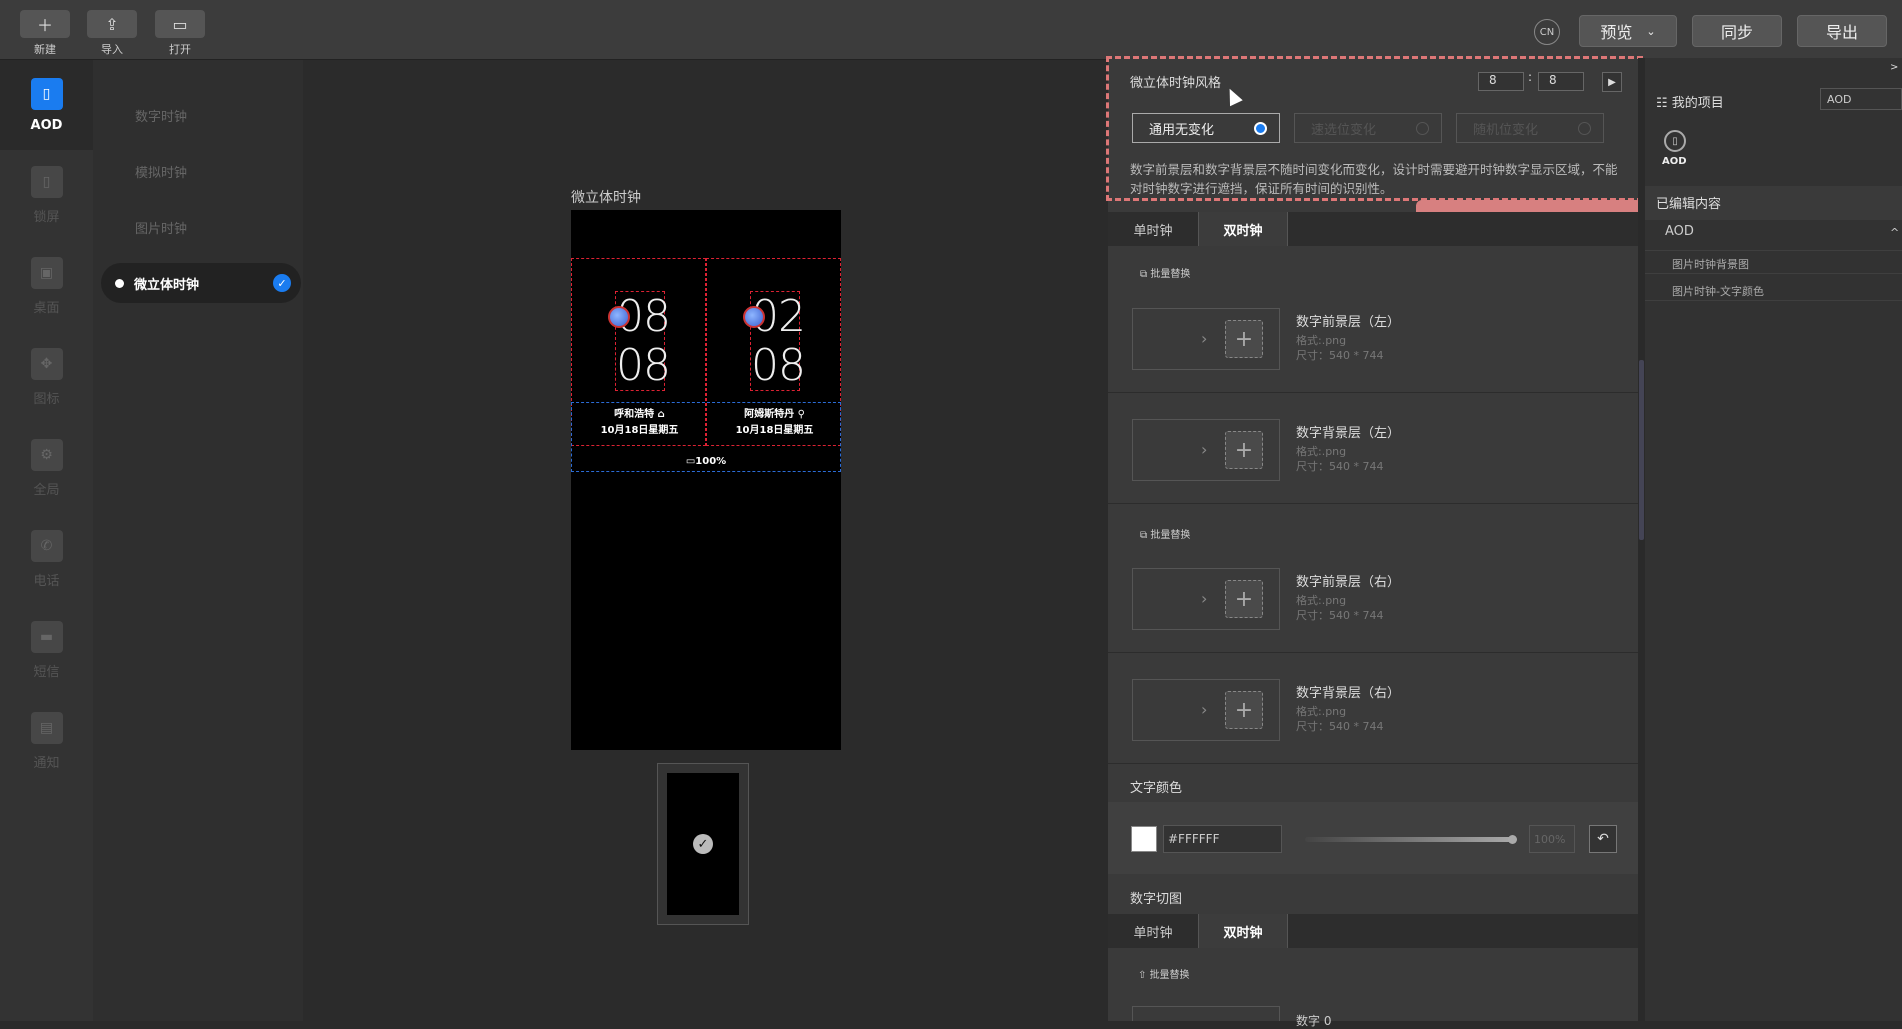 The height and width of the screenshot is (1029, 1902). I want to click on nav-item-desktop: ▣ 桌面, so click(46, 286).